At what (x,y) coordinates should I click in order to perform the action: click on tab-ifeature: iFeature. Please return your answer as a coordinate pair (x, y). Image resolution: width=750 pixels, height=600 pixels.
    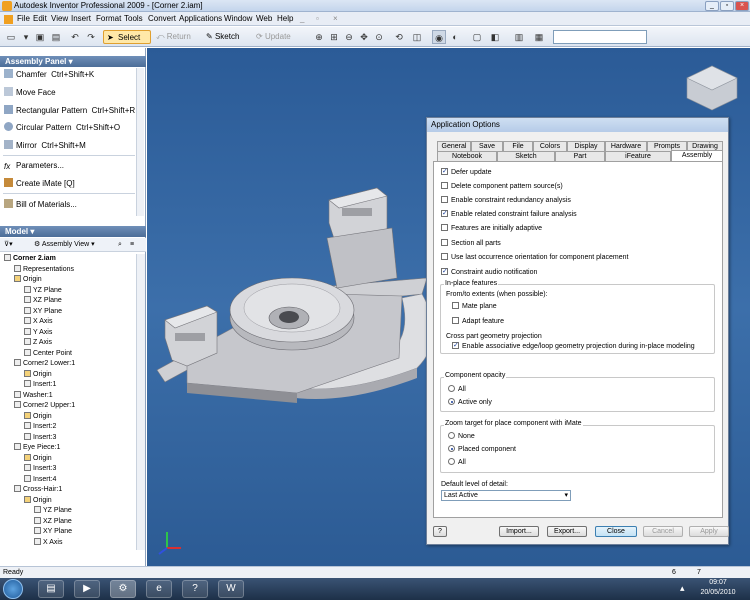
    Looking at the image, I should click on (638, 156).